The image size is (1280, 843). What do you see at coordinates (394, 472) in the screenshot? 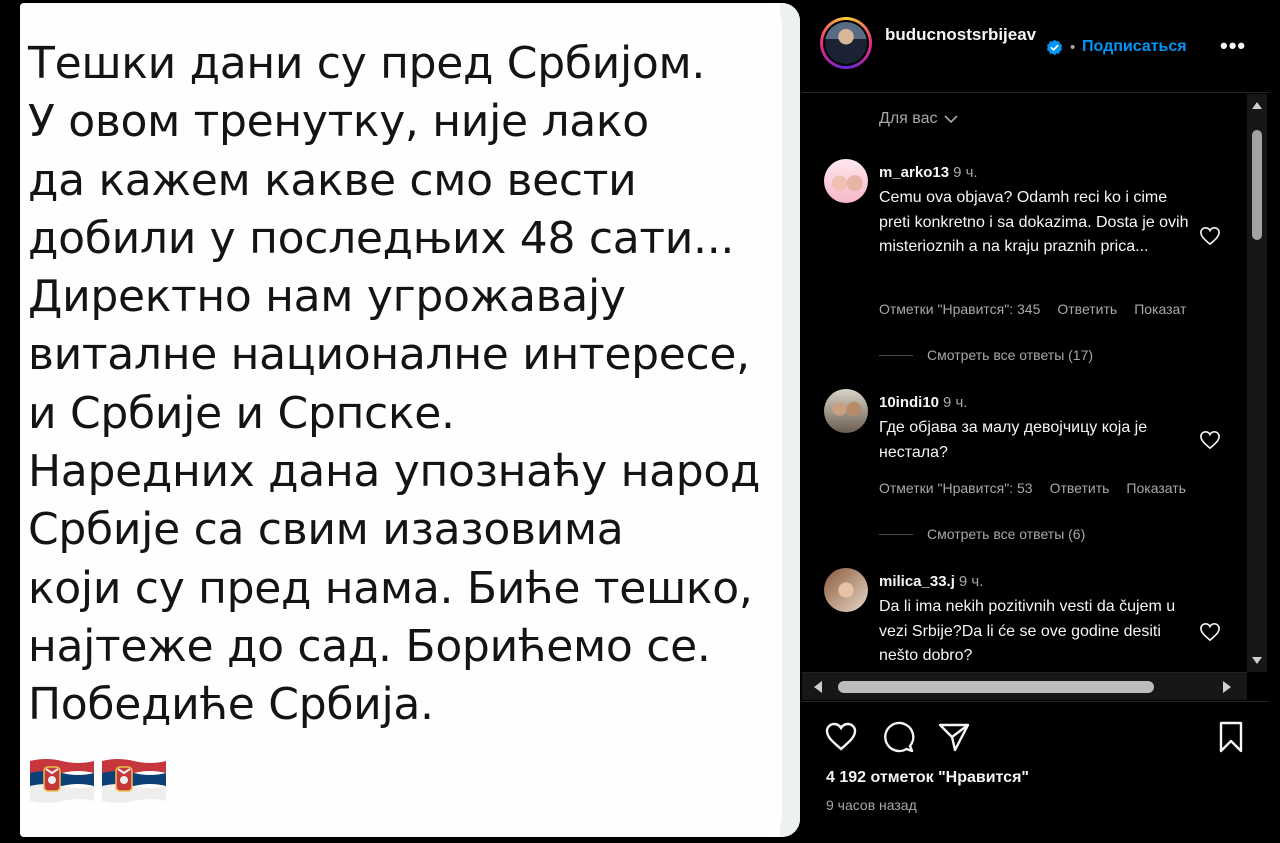
I see `post-line: Наредних дана упознаћу народ` at bounding box center [394, 472].